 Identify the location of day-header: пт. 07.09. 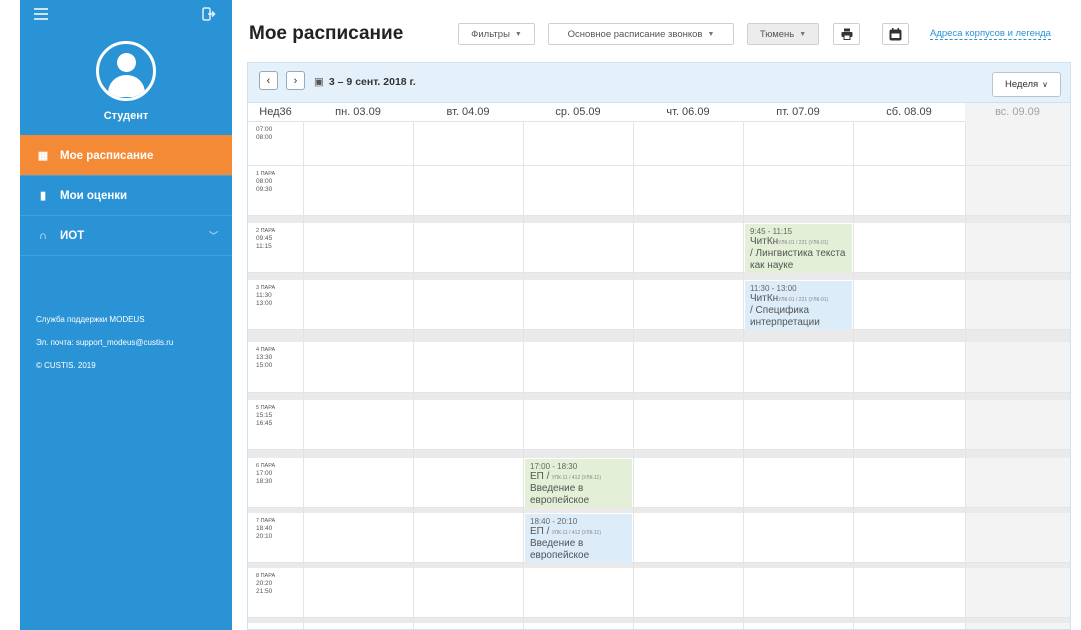
(798, 112).